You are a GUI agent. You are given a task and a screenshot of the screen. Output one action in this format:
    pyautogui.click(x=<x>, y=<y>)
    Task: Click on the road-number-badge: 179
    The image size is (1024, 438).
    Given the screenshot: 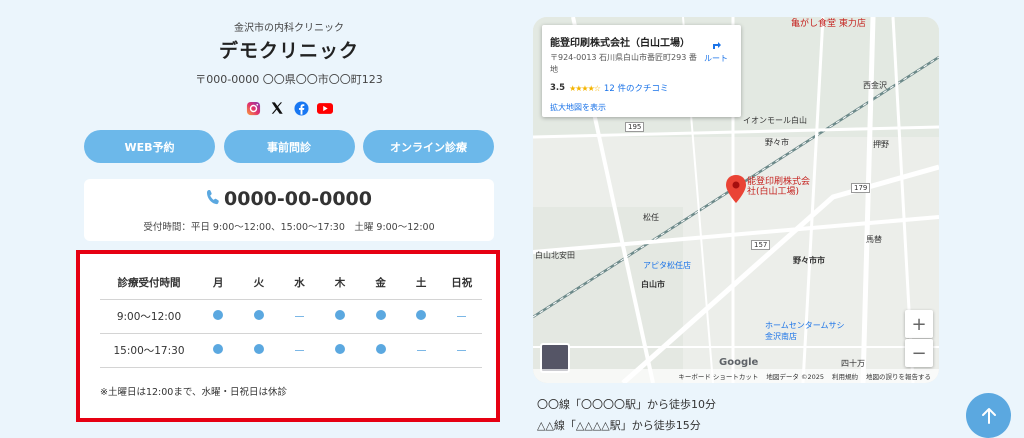 What is the action you would take?
    pyautogui.click(x=861, y=188)
    